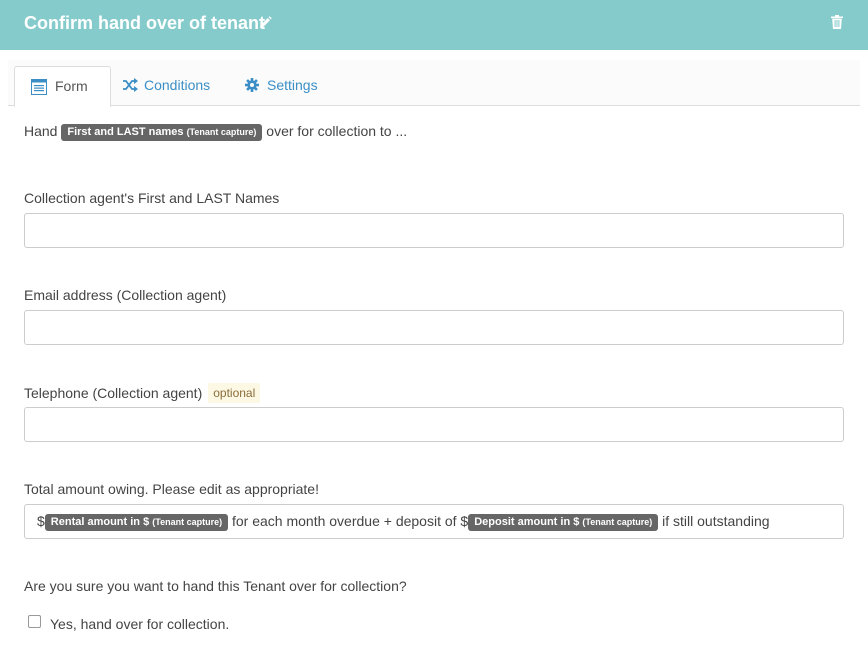 The width and height of the screenshot is (868, 662). I want to click on trash-icon, so click(837, 22).